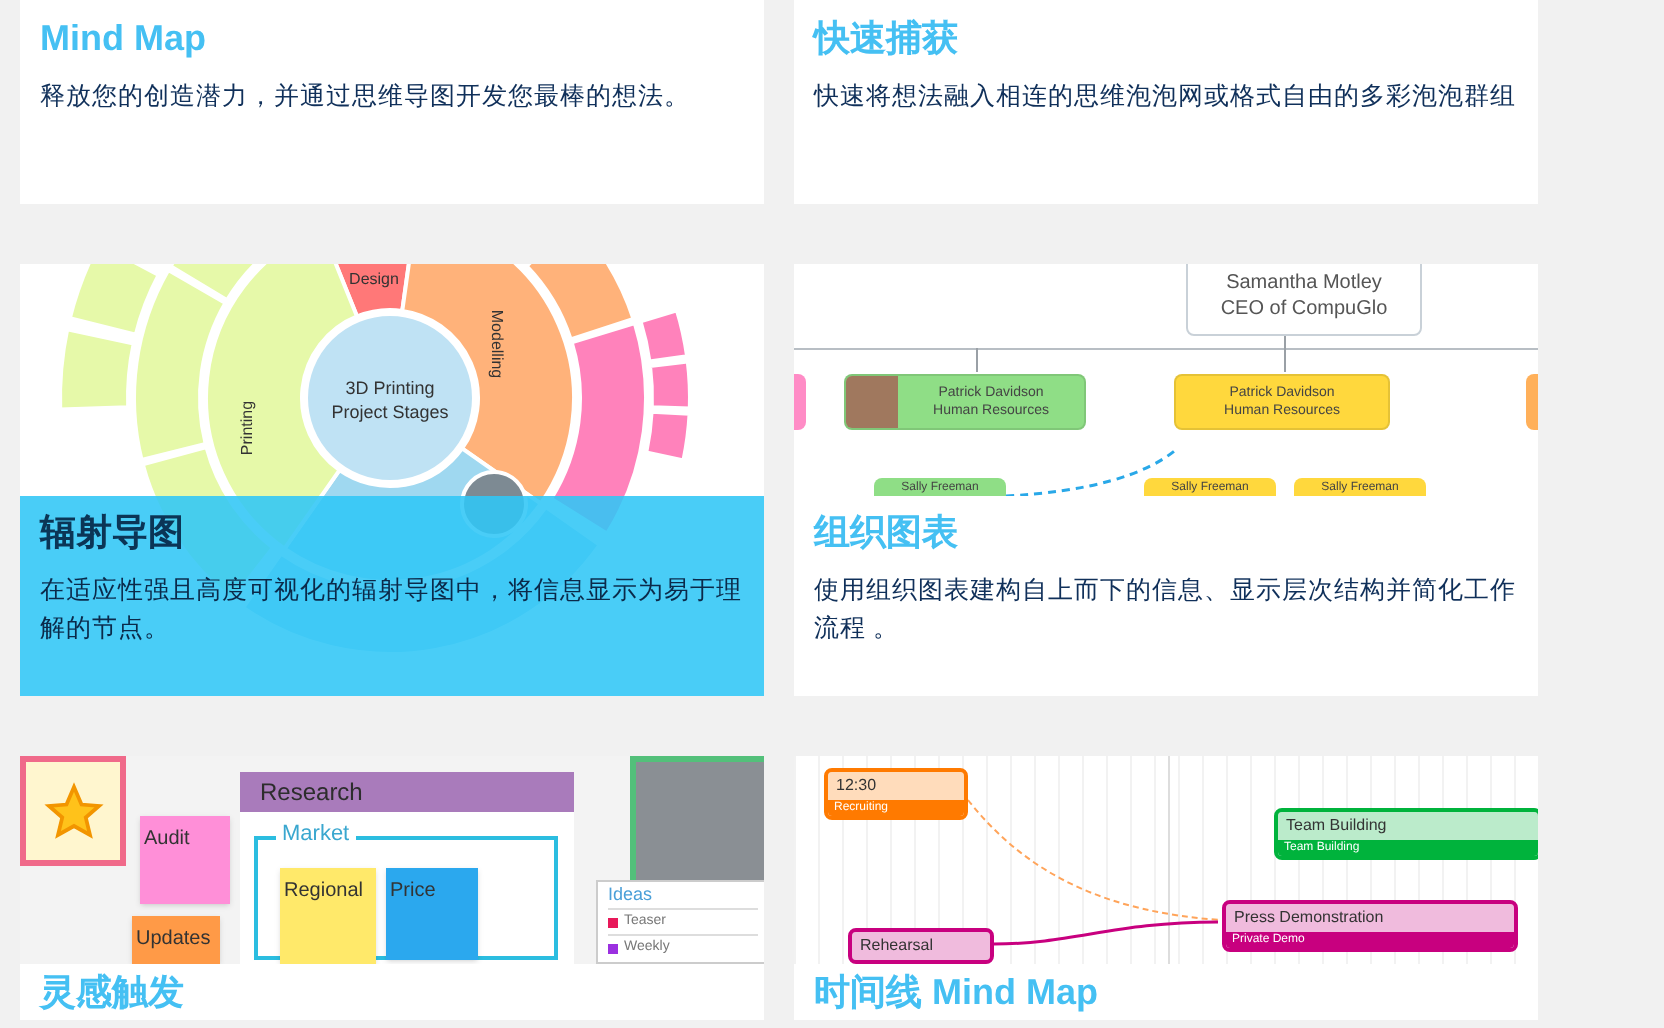  Describe the element at coordinates (392, 610) in the screenshot. I see `card-description: 在适应性强且高度可视化的辐射导图中，将信息显示为易于理解的节点。` at that location.